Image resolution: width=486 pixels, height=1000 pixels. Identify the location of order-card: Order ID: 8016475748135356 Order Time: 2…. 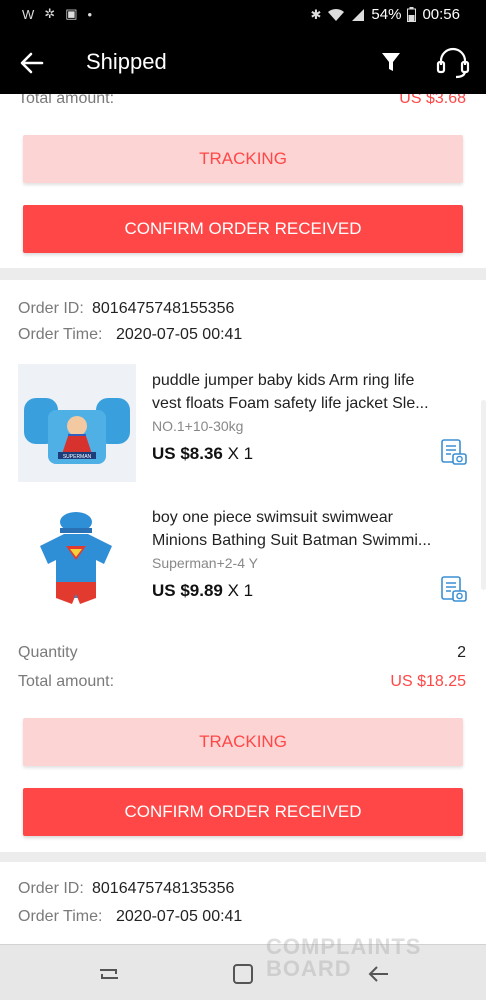
(243, 903).